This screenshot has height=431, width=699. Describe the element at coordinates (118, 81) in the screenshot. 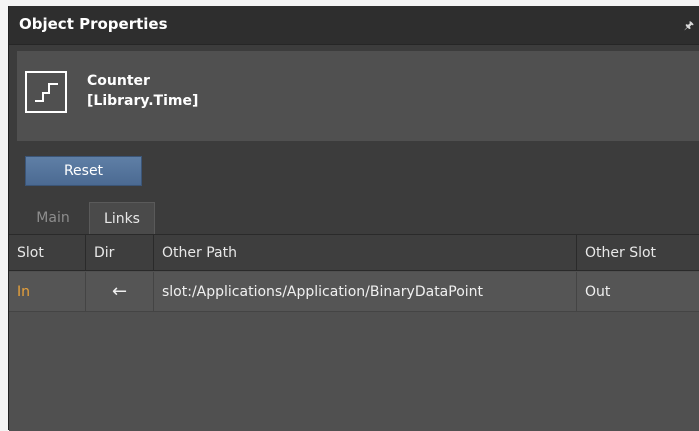

I see `object-name: Counter` at that location.